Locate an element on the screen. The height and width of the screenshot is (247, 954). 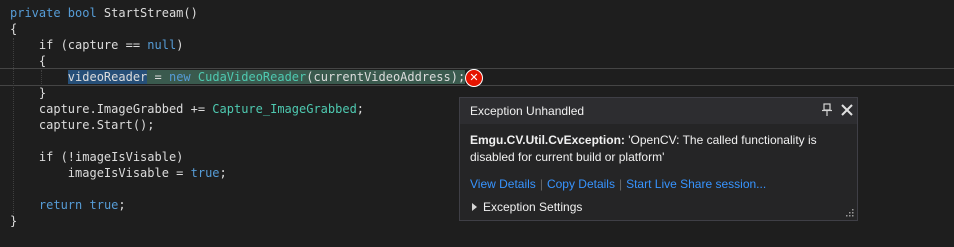
error-icon: ✕ is located at coordinates (474, 78).